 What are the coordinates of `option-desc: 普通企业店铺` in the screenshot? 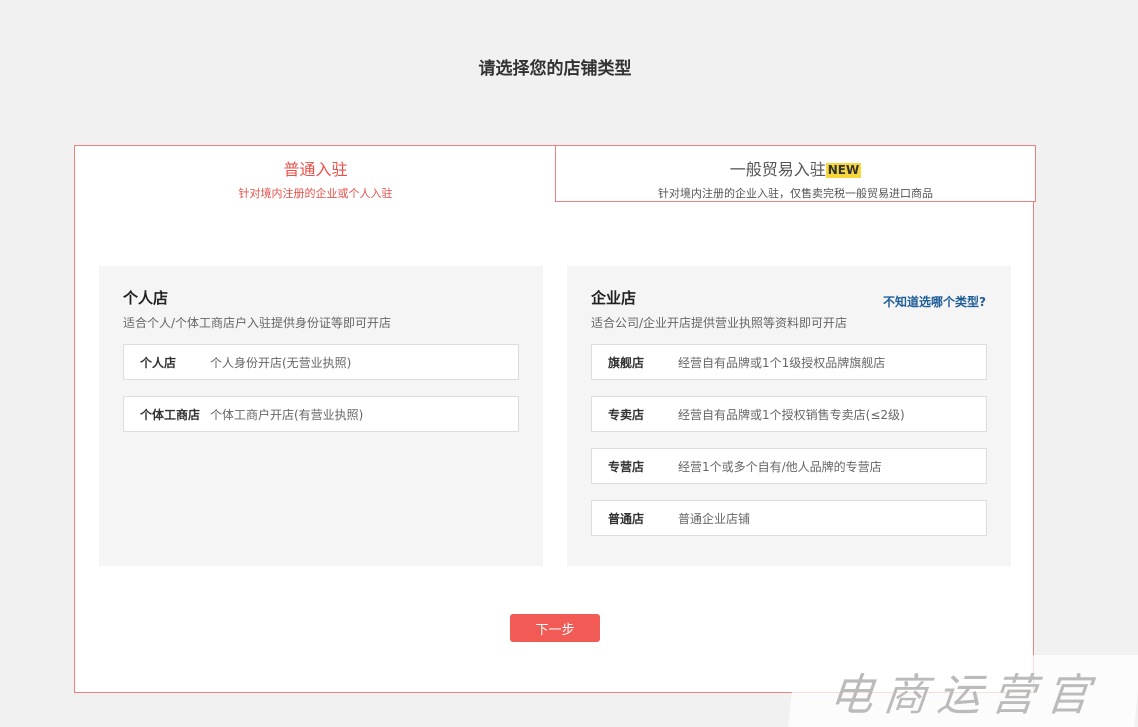 It's located at (714, 518).